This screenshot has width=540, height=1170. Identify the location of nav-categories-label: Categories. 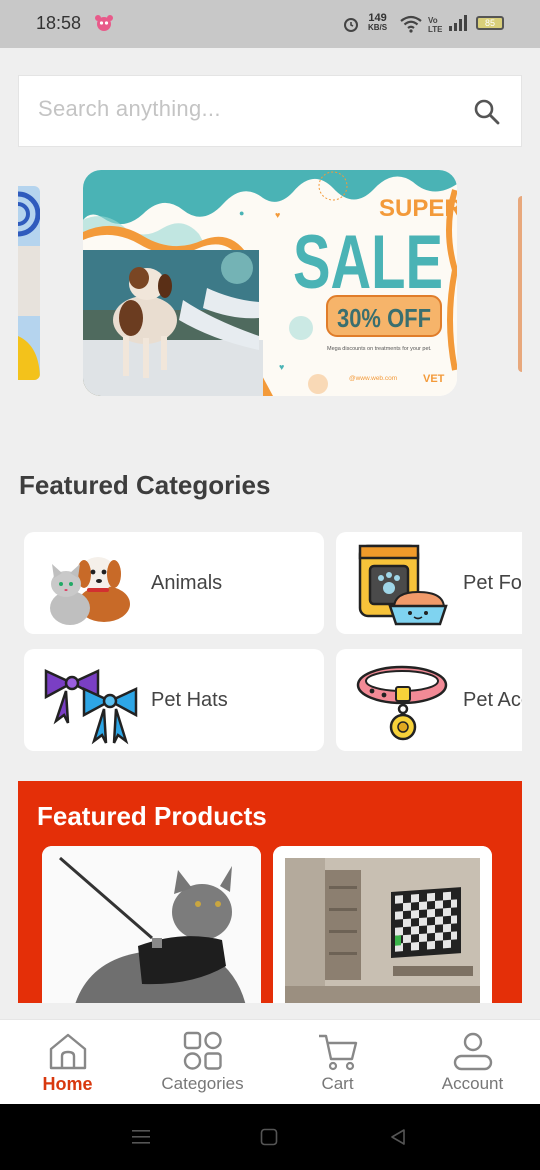
(202, 1083).